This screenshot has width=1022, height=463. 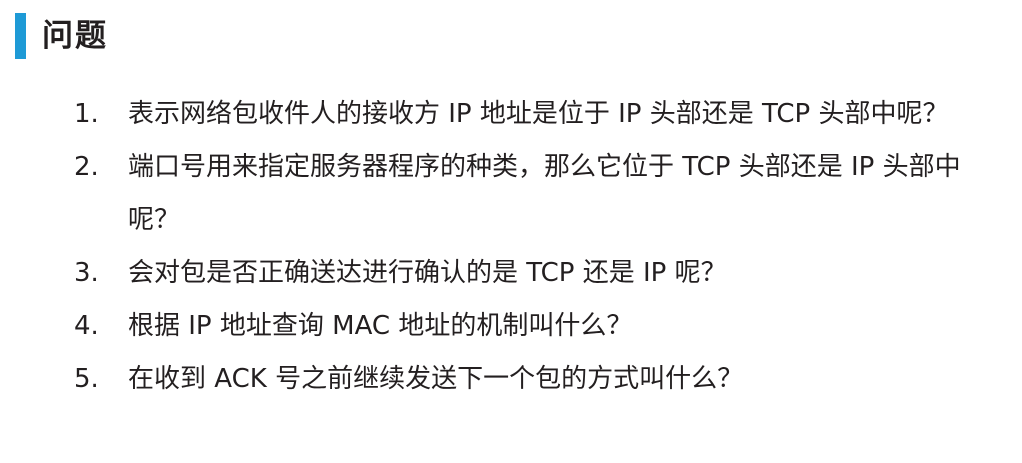 What do you see at coordinates (20, 36) in the screenshot?
I see `heading-accent-bar` at bounding box center [20, 36].